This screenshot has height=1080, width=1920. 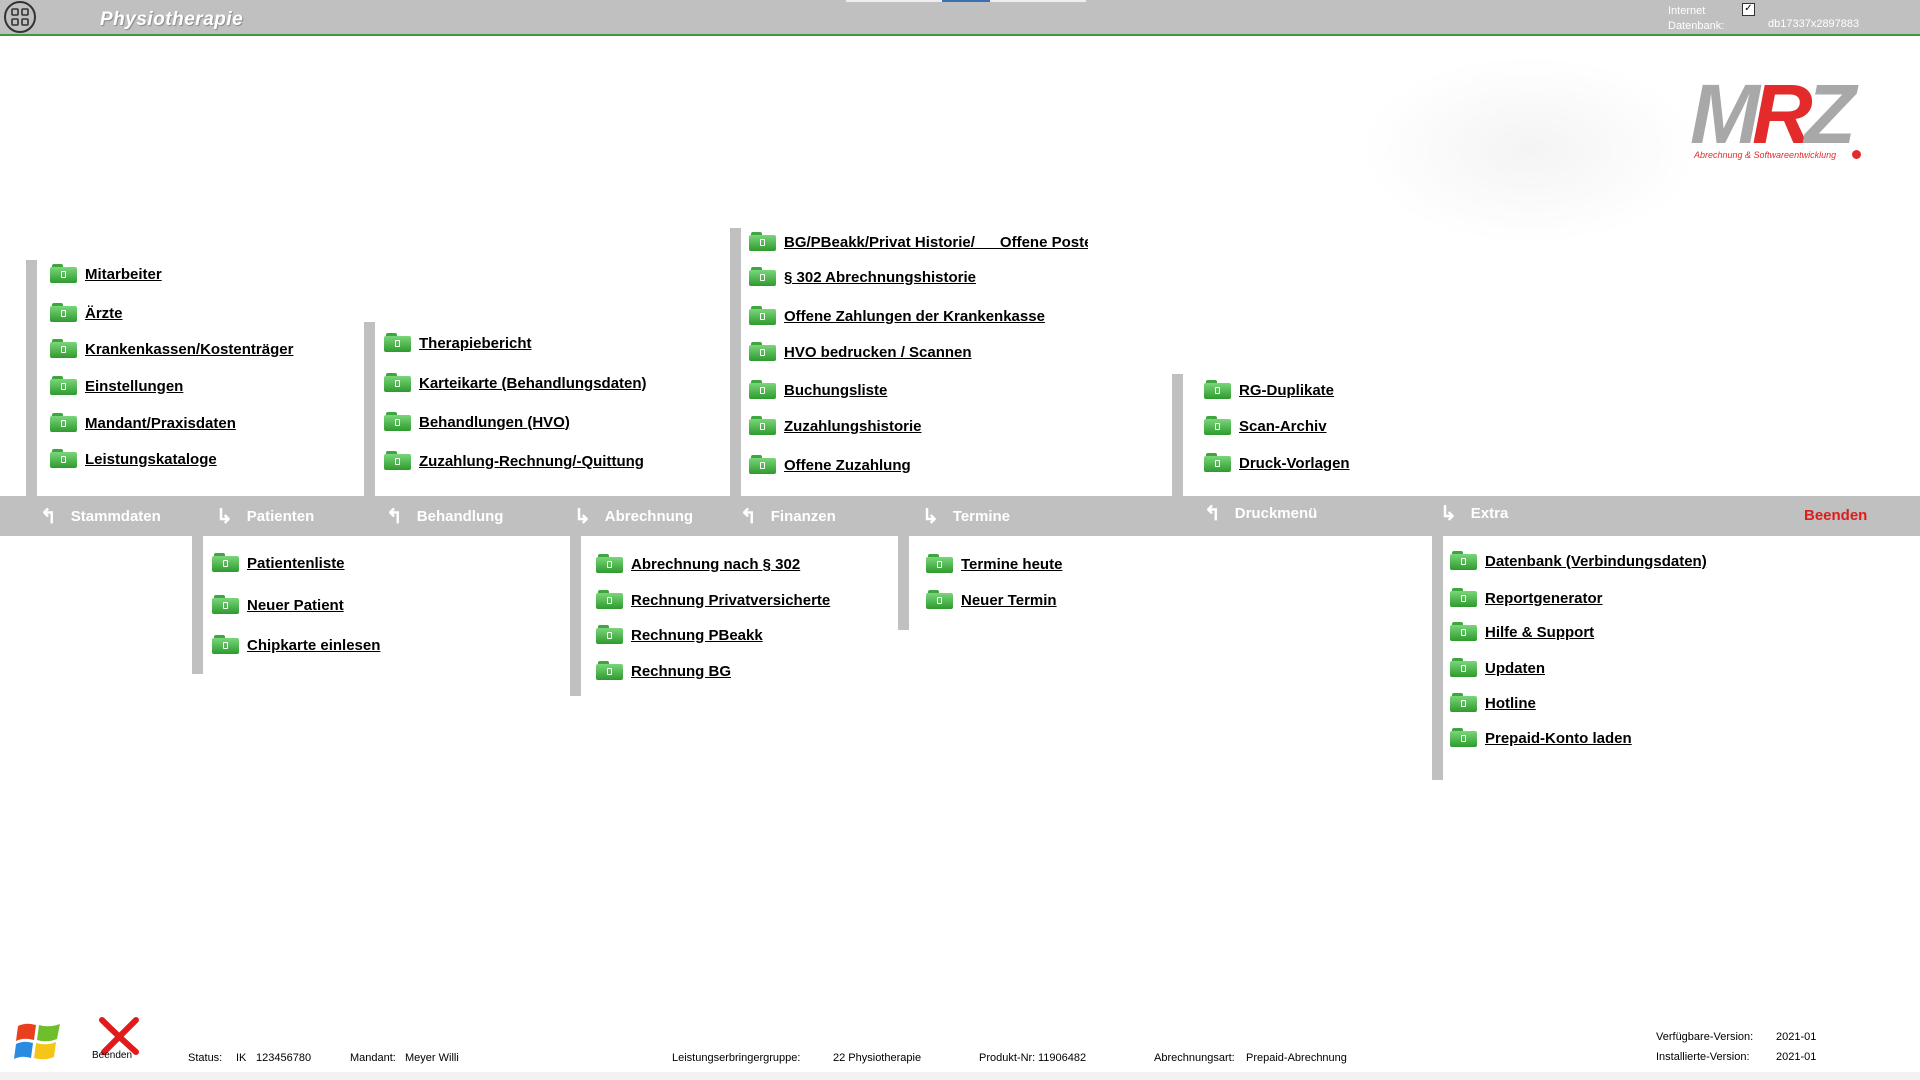 I want to click on logo-letters: MRZ, so click(x=1773, y=114).